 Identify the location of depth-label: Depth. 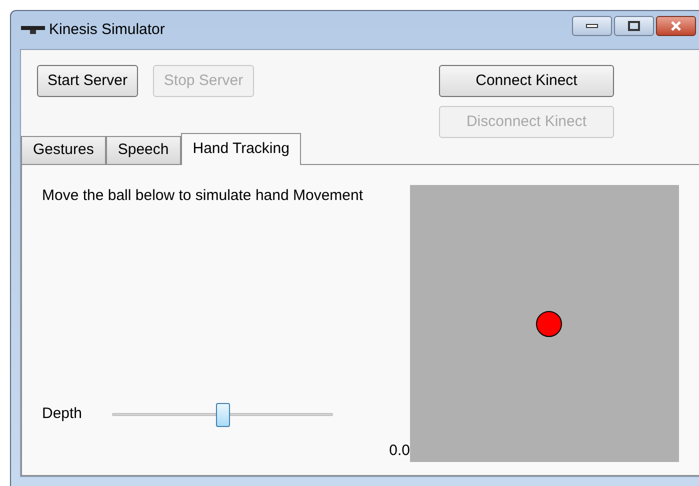
(63, 414).